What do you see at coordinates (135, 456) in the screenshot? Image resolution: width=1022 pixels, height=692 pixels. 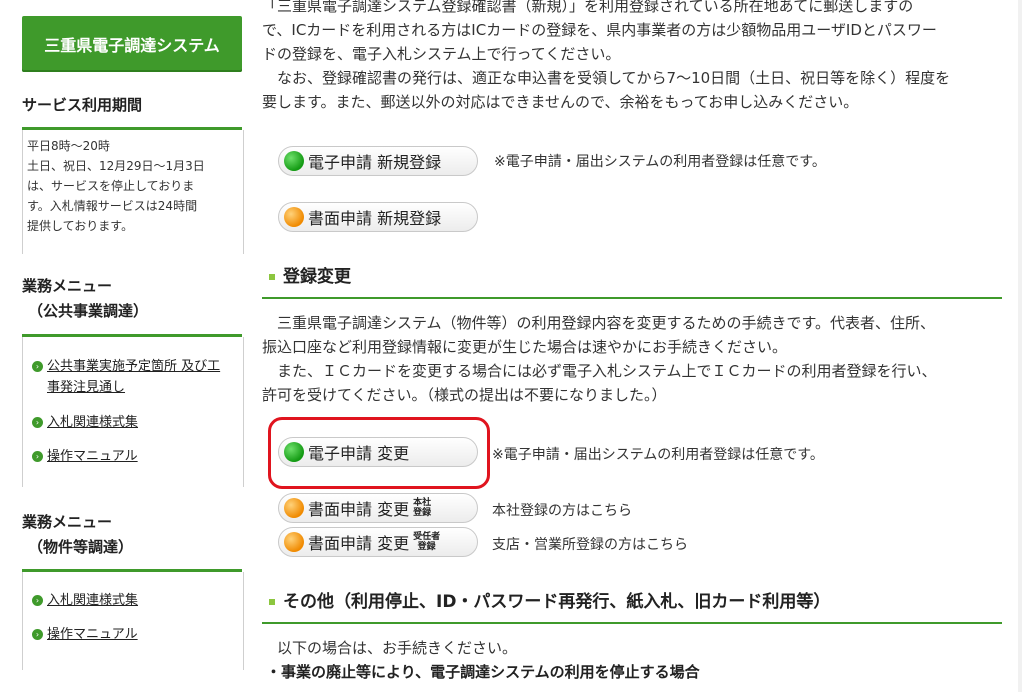 I see `sidebar-link-public-manual: › 操作マニュアル` at bounding box center [135, 456].